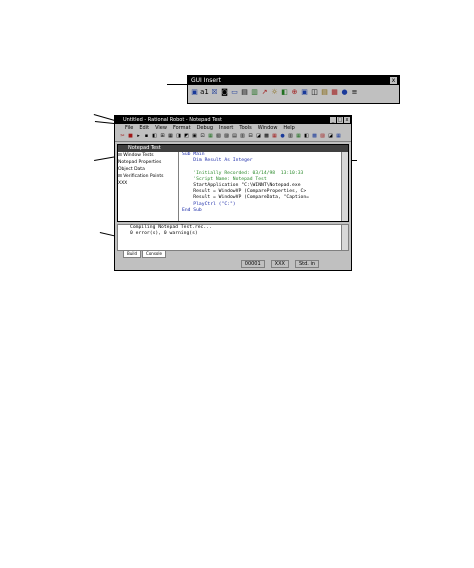 Image resolution: width=474 pixels, height=568 pixels. Describe the element at coordinates (264, 92) in the screenshot. I see `toolbar-icon: ↗` at that location.